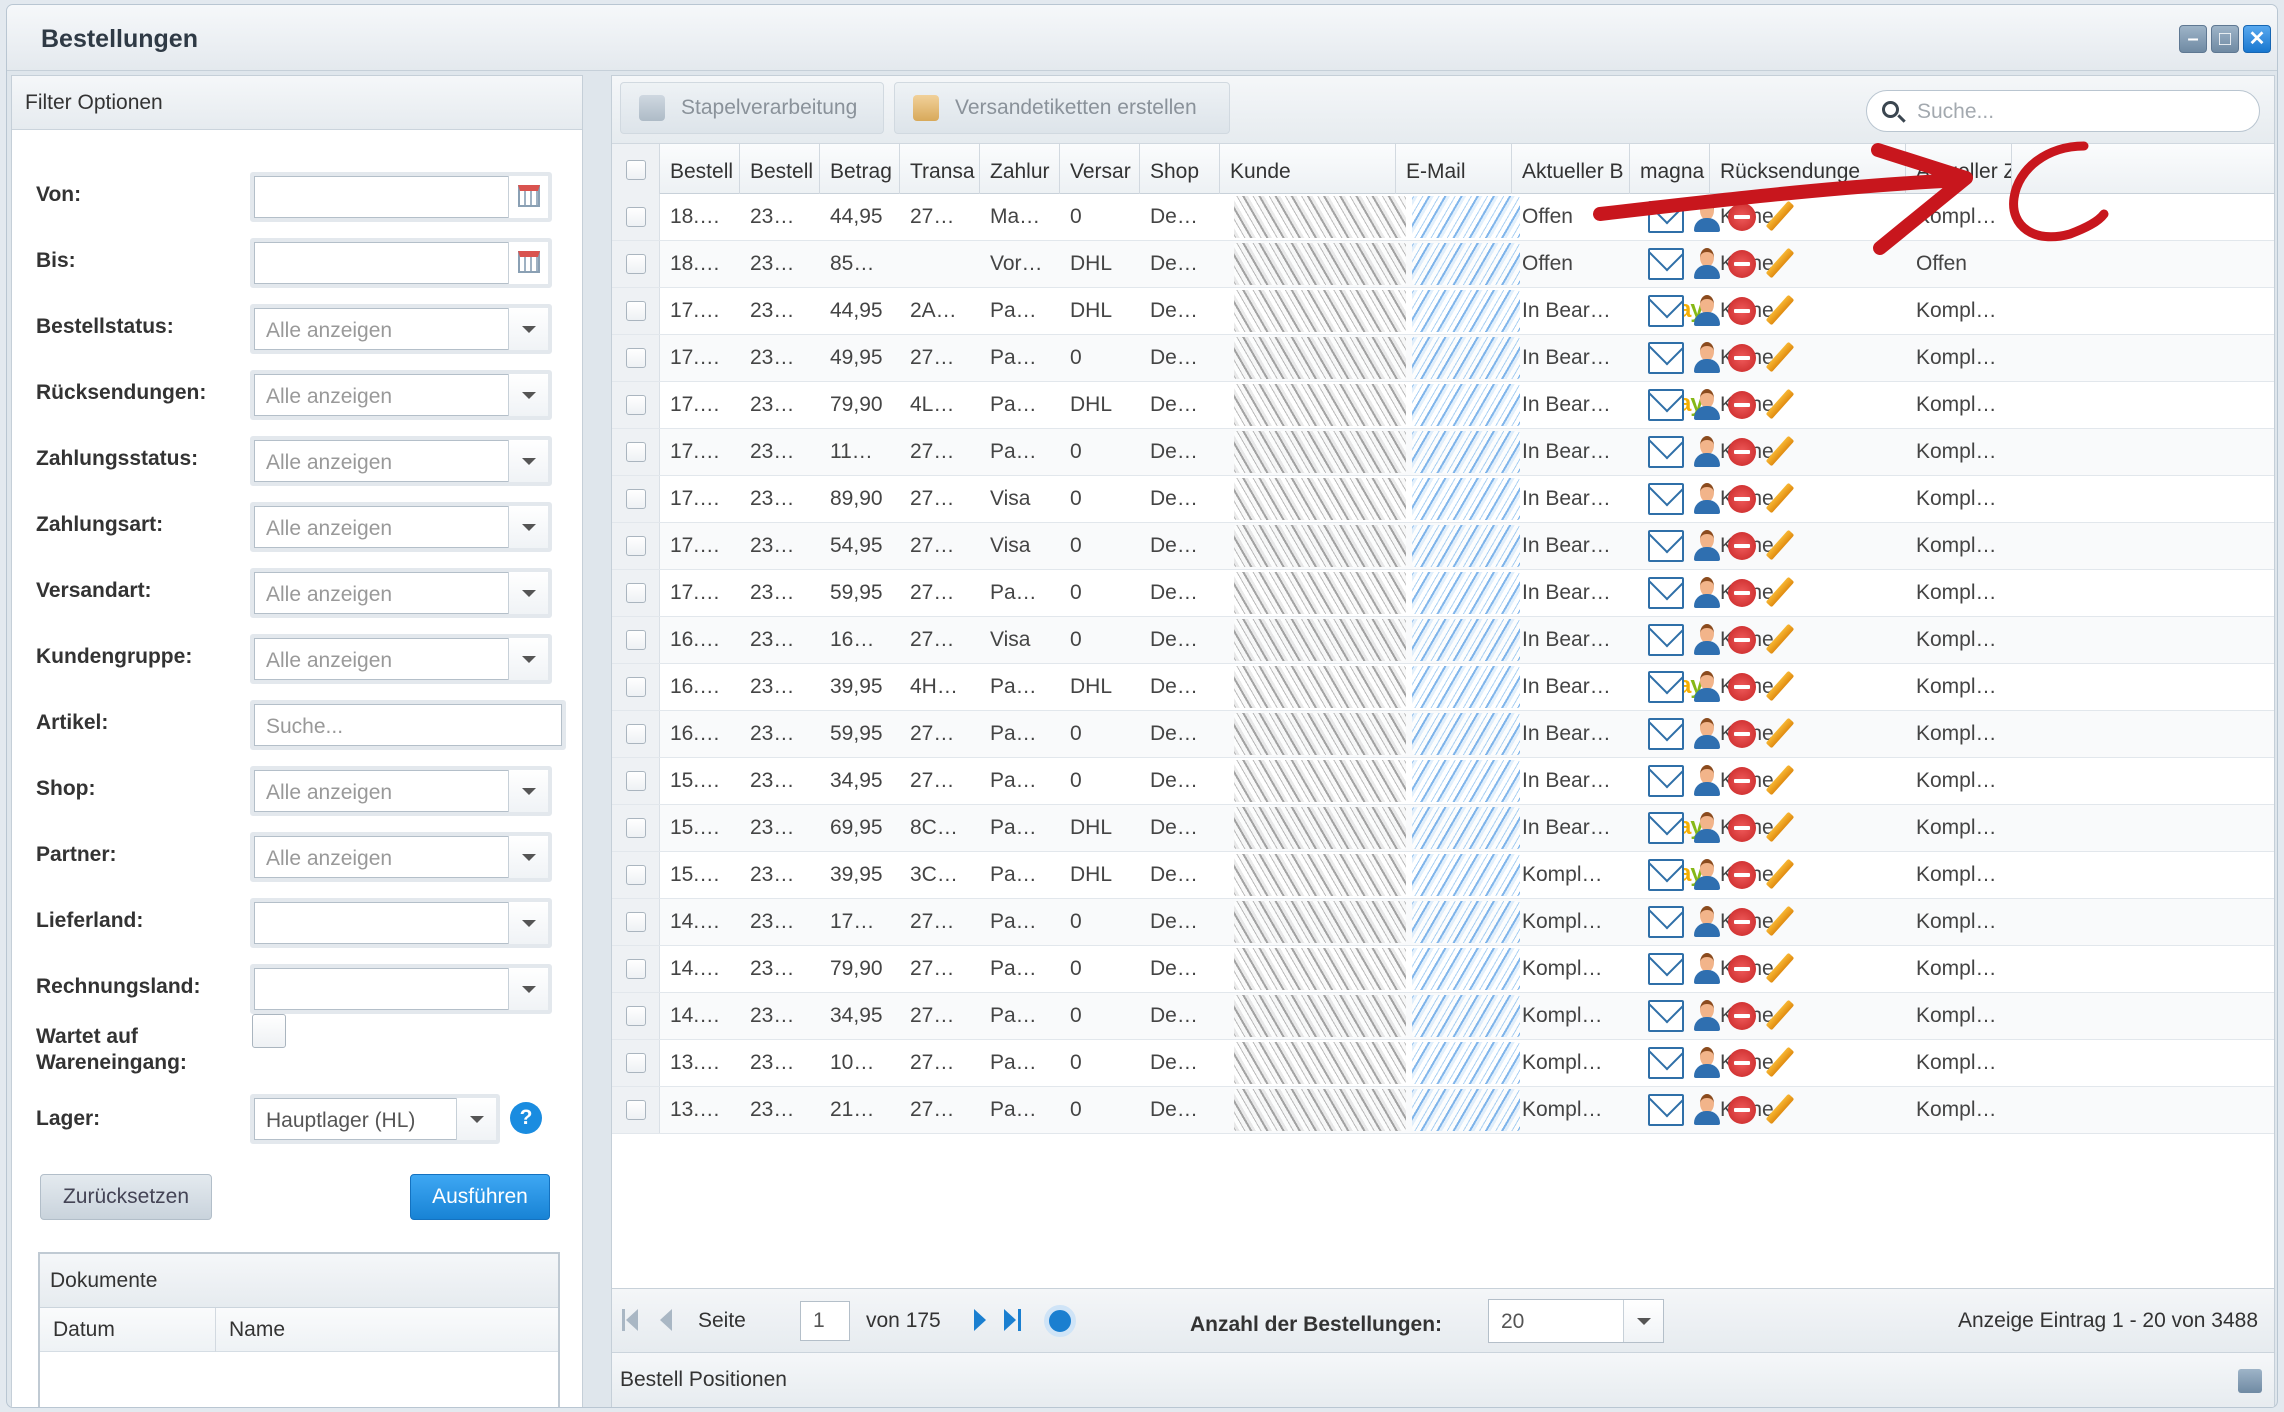 This screenshot has height=1412, width=2284. Describe the element at coordinates (1808, 169) in the screenshot. I see `column-header-11: Rücksendunge` at that location.